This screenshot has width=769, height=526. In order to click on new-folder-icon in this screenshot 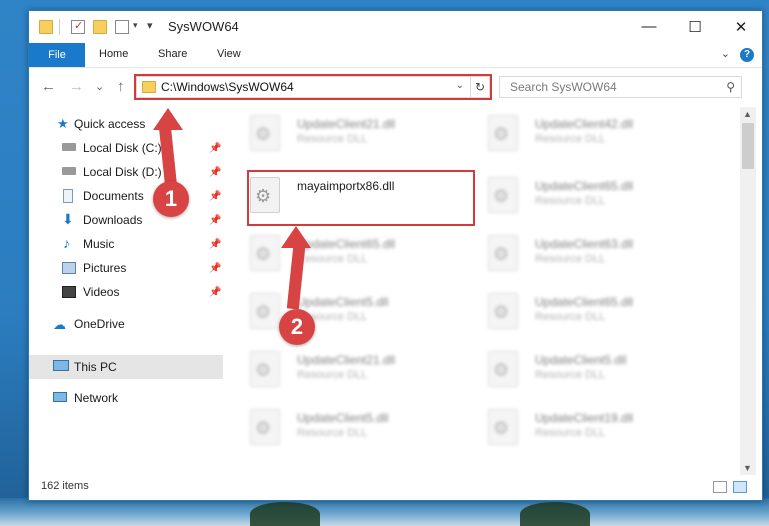, I will do `click(100, 27)`.